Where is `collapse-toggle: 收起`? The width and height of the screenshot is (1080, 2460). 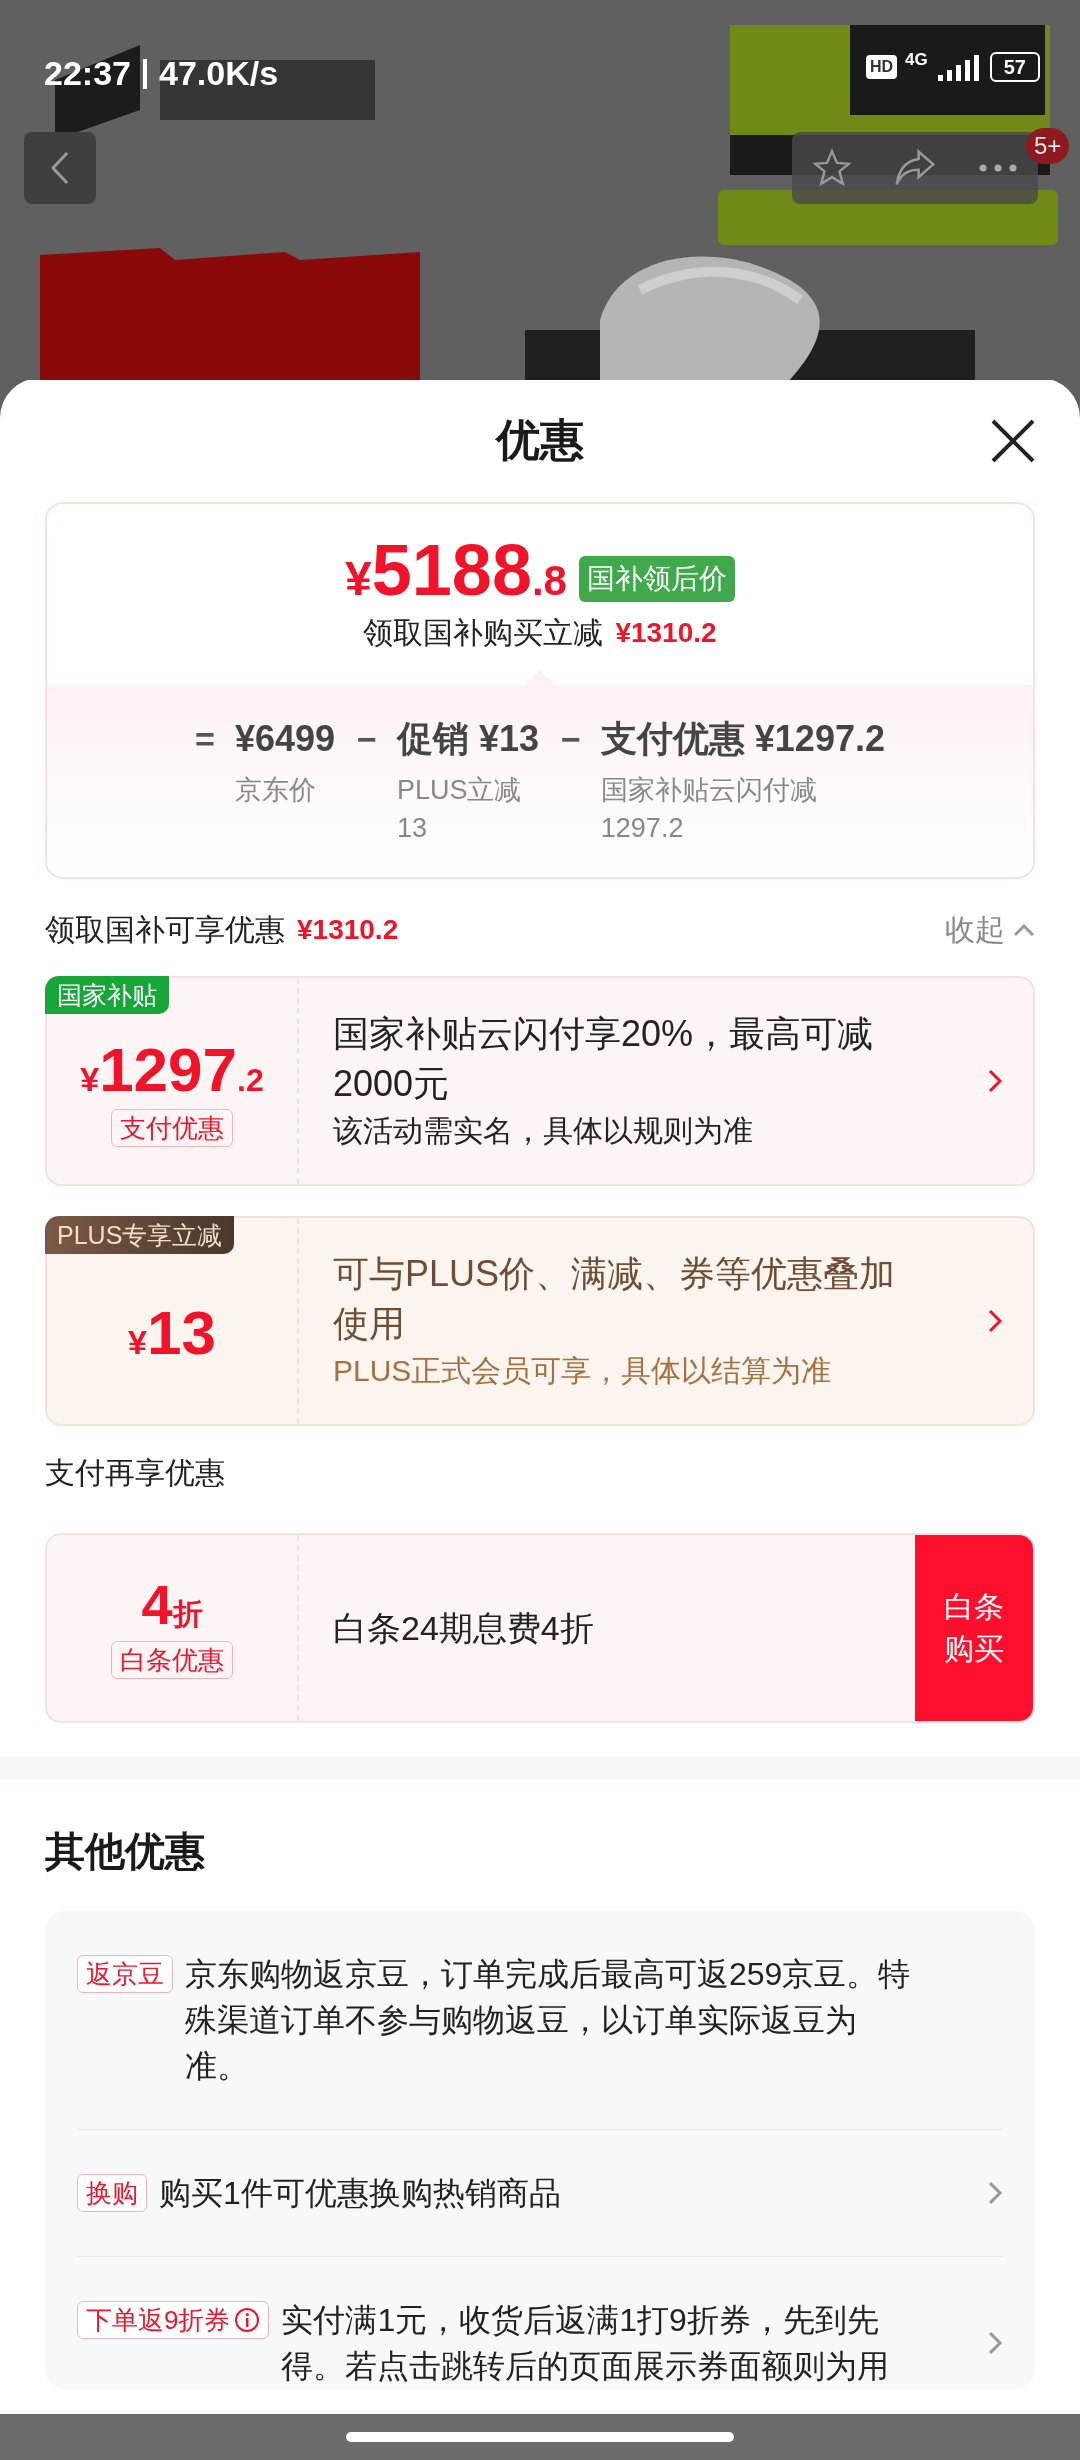
collapse-toggle: 收起 is located at coordinates (990, 929).